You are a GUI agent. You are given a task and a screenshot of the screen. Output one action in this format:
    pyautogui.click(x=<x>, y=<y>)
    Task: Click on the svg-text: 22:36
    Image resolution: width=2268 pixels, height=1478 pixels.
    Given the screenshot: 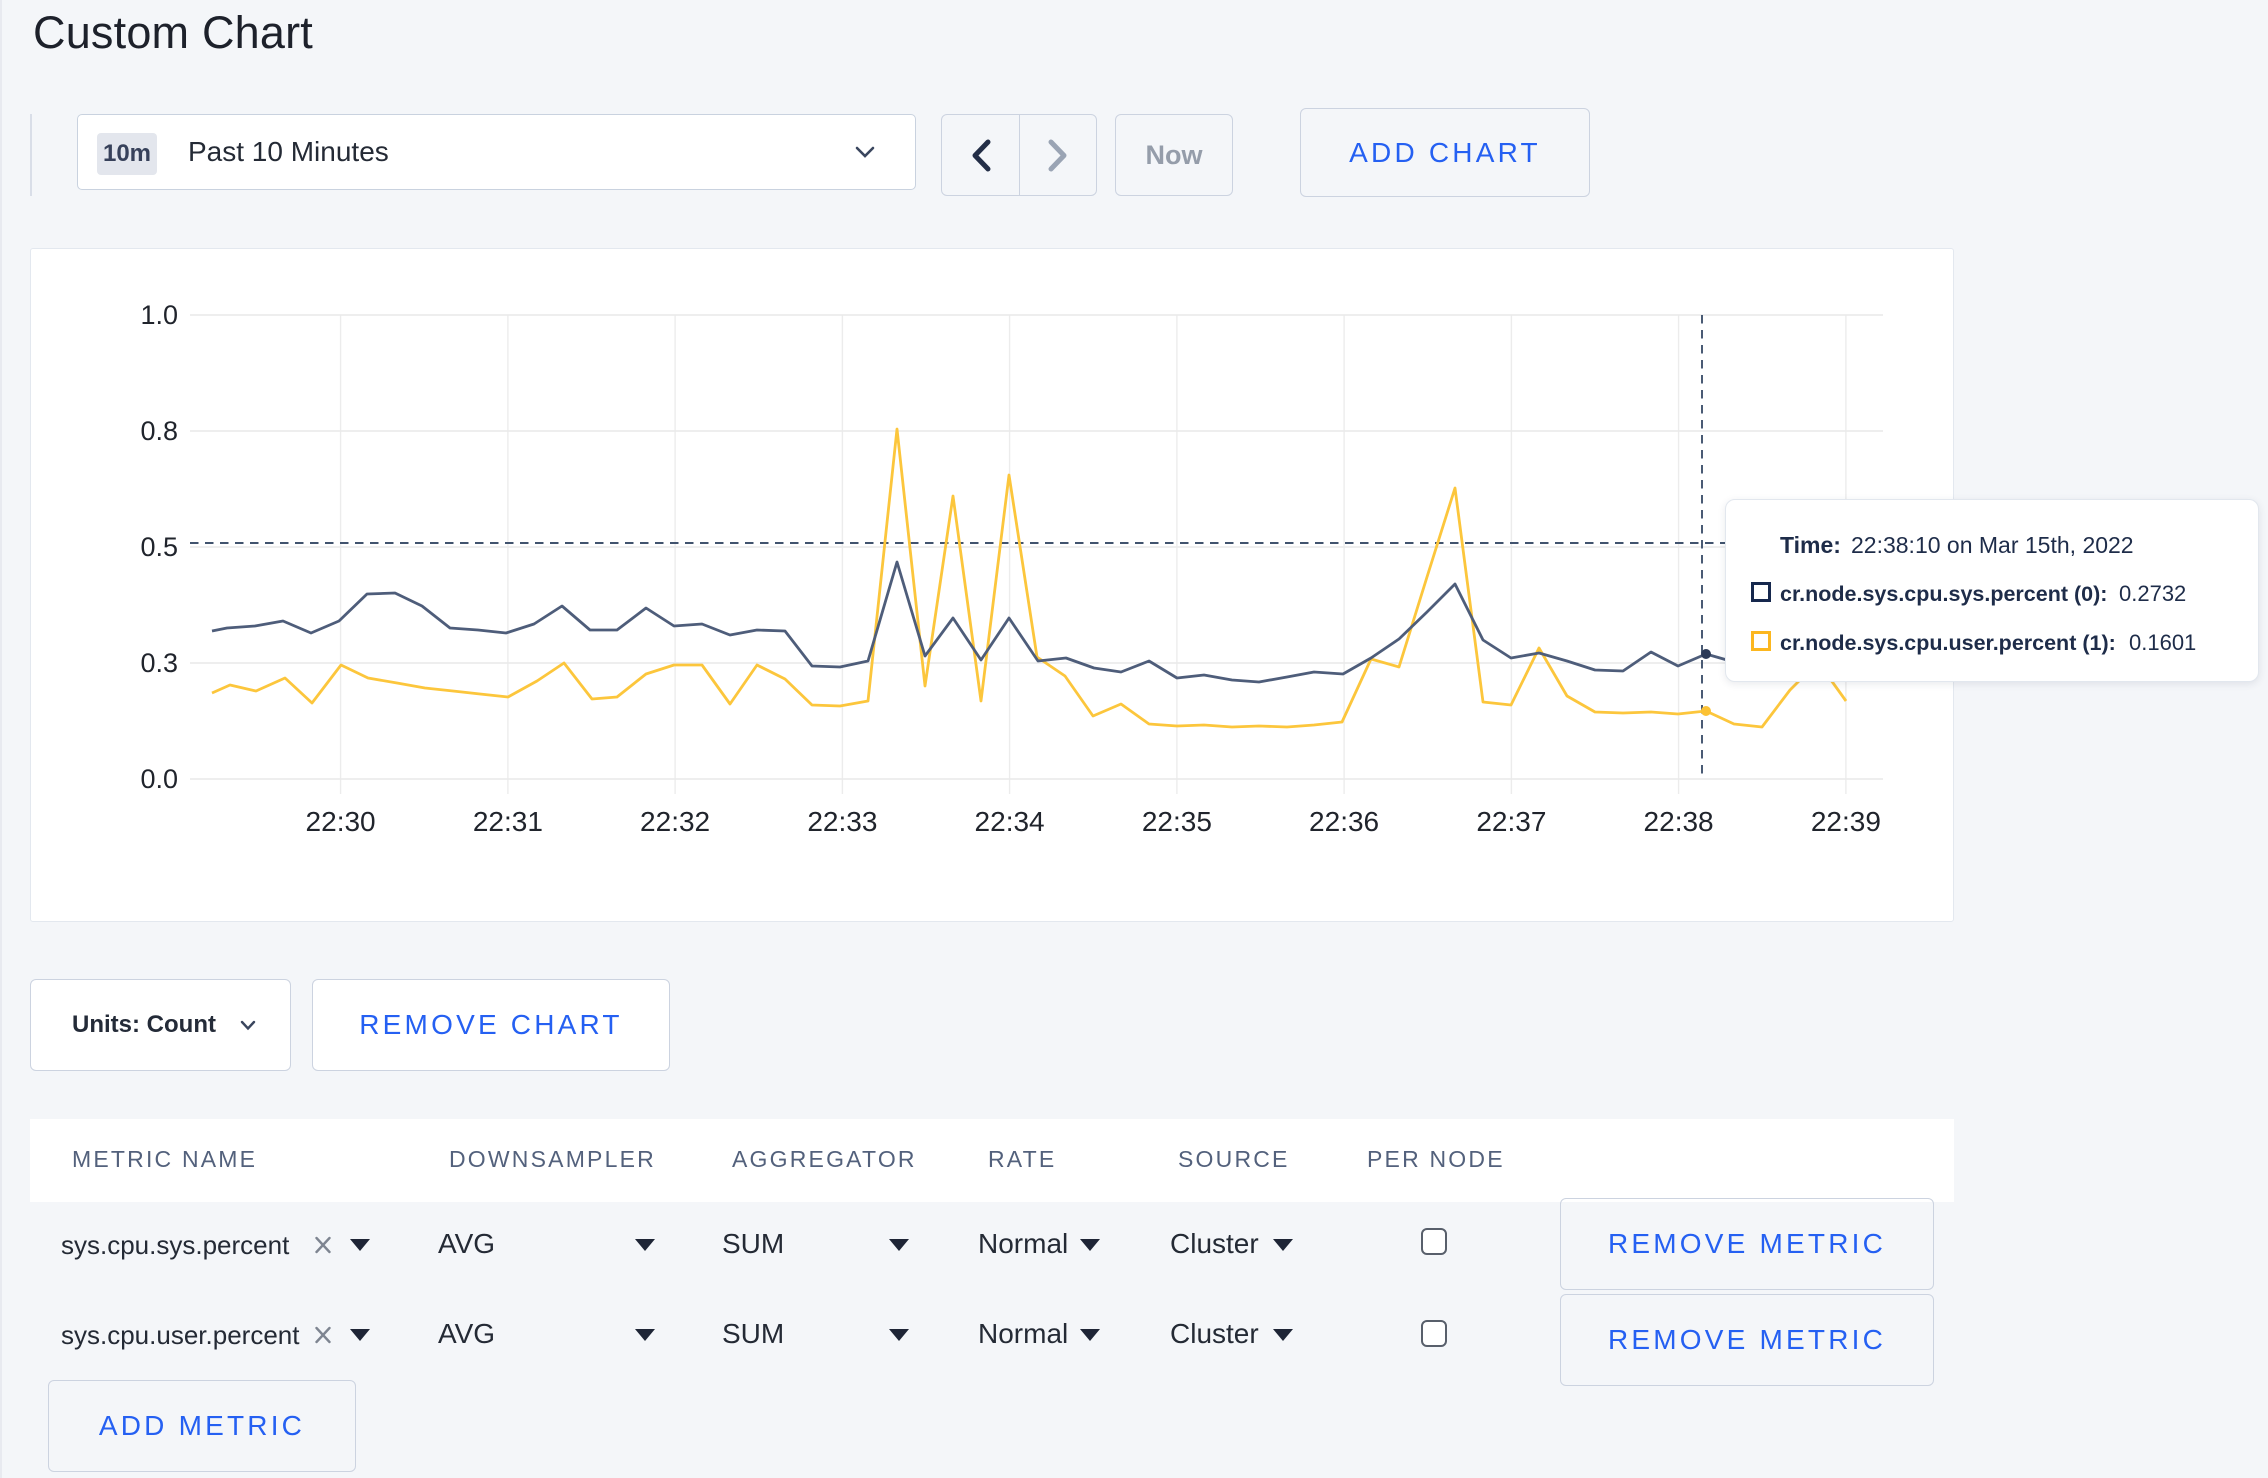 What is the action you would take?
    pyautogui.click(x=1344, y=821)
    